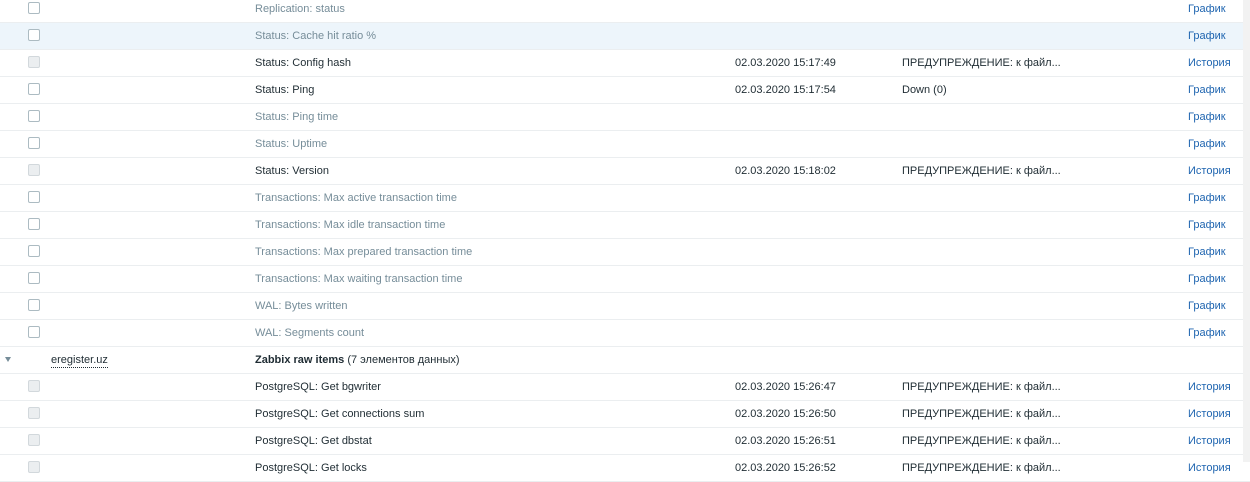  I want to click on item-row: Replication: status График, so click(625, 11).